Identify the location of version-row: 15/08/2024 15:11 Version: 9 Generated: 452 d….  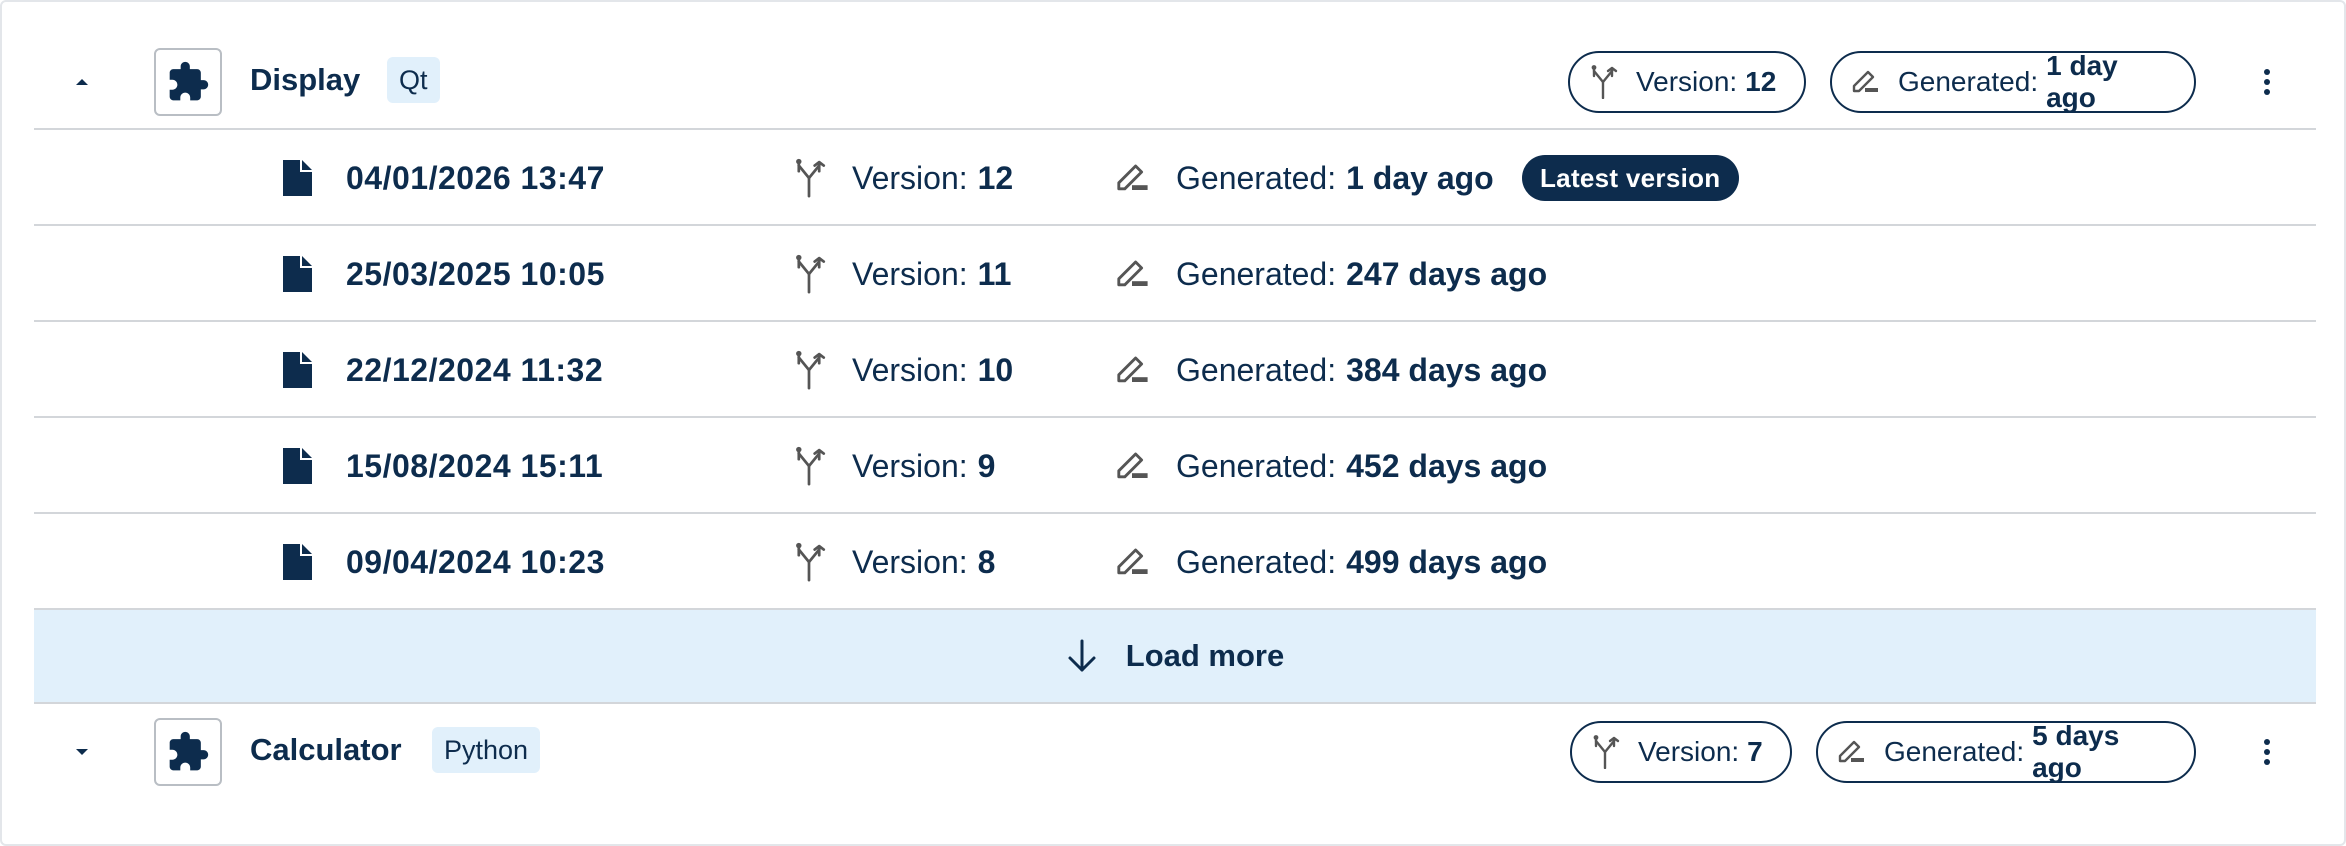
(1175, 466).